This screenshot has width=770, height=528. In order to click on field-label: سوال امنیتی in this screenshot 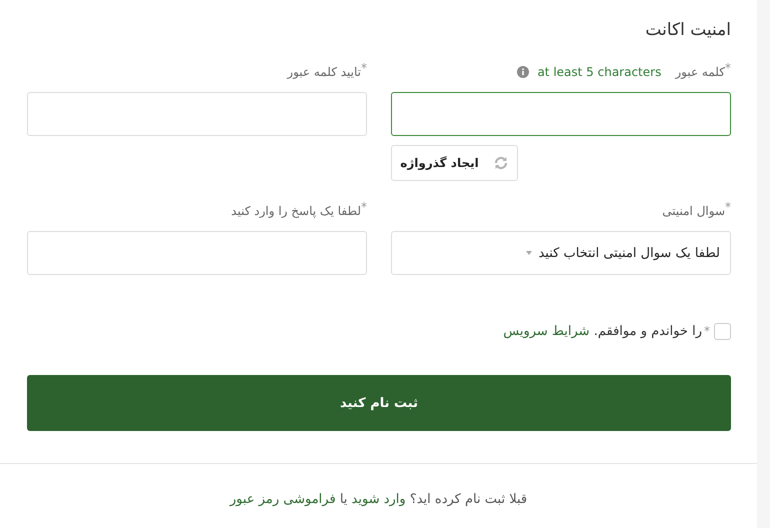, I will do `click(693, 211)`.